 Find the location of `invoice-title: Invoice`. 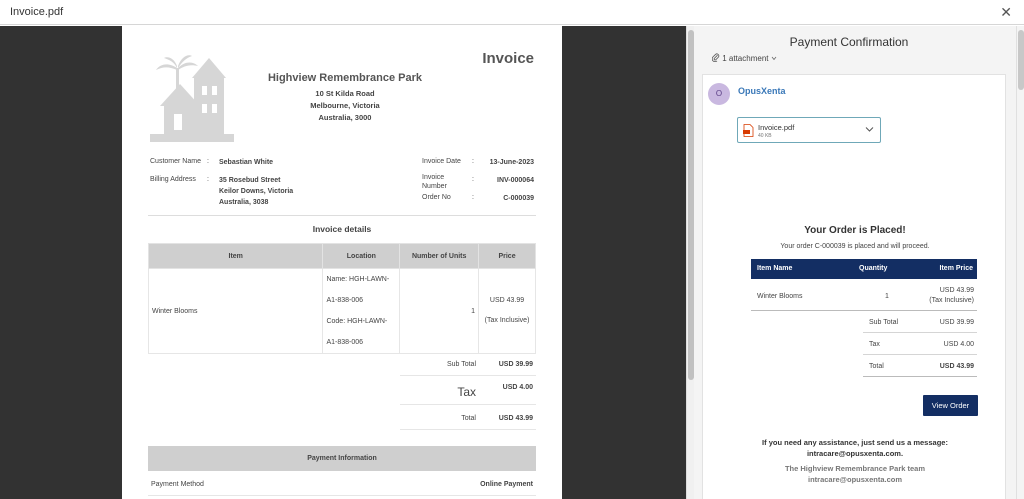

invoice-title: Invoice is located at coordinates (508, 58).